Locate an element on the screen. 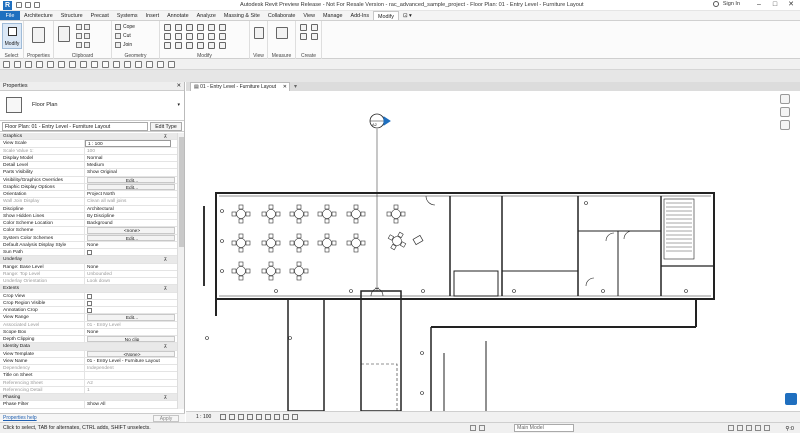  property-row: Color Scheme <none> is located at coordinates (88, 231).